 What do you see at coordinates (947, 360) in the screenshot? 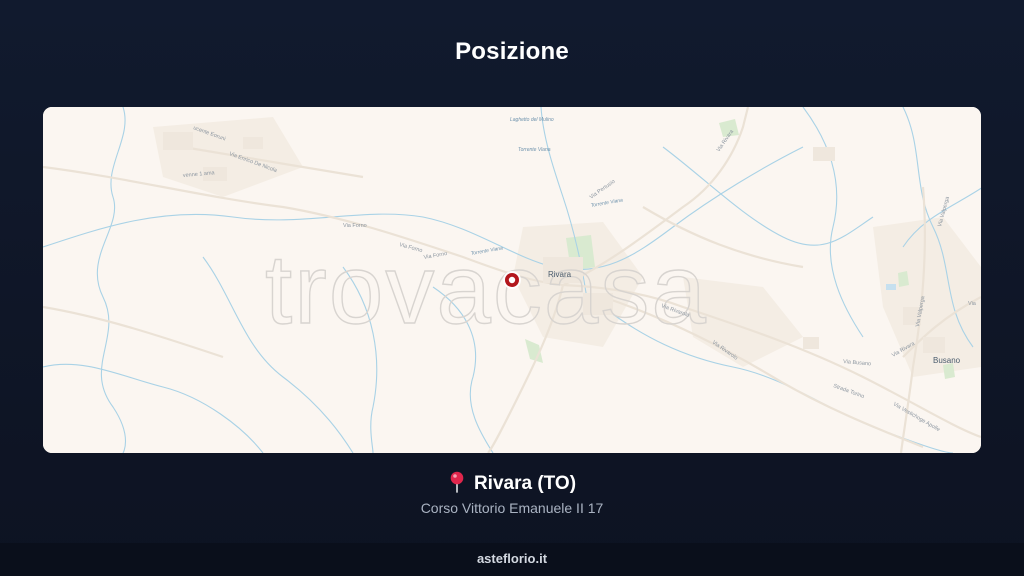
I see `town-label-east: Busano` at bounding box center [947, 360].